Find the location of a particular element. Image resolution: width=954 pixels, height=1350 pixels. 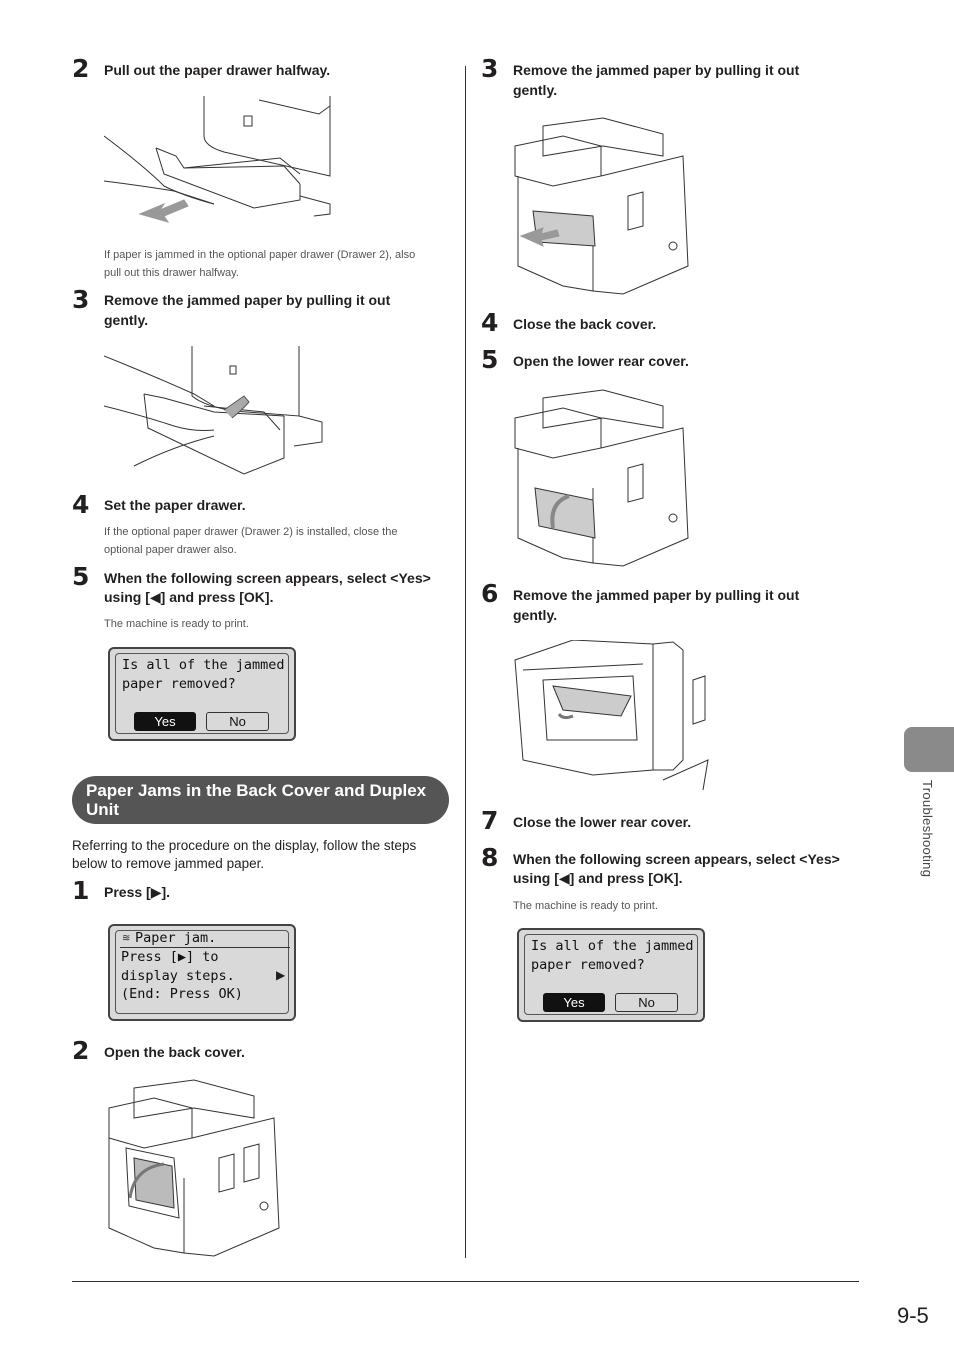

step-title: Open the lower rear cover. is located at coordinates (601, 361).